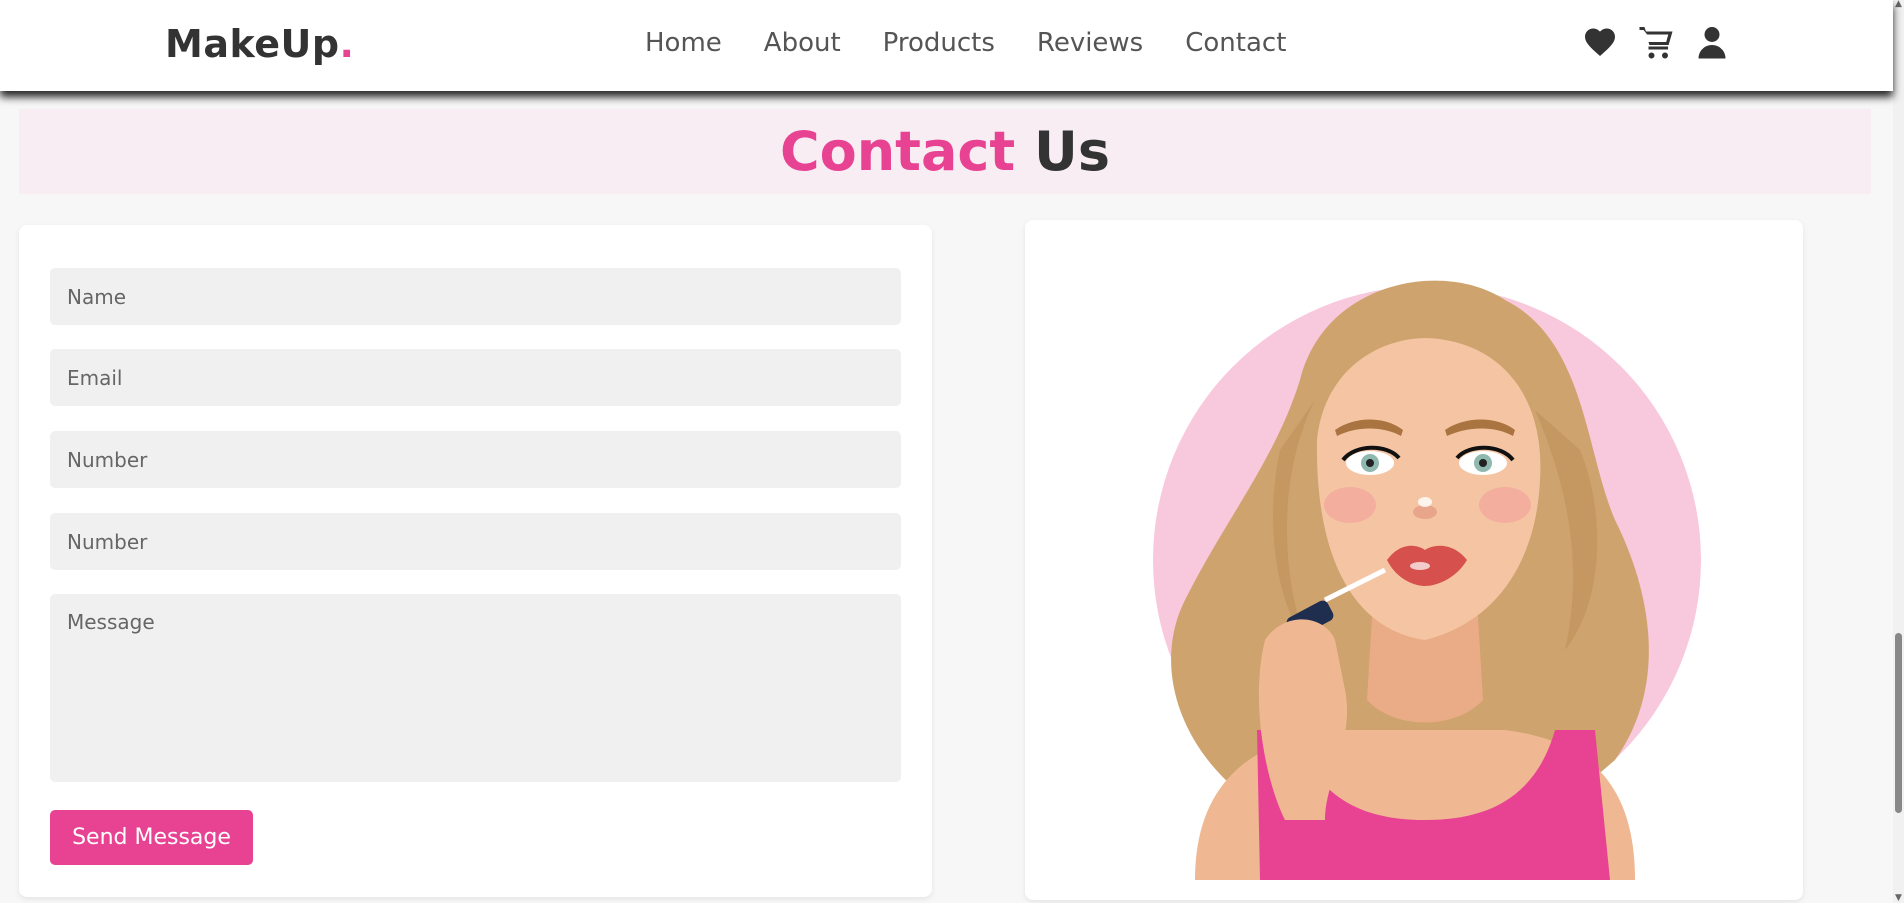  I want to click on header-icons, so click(1656, 42).